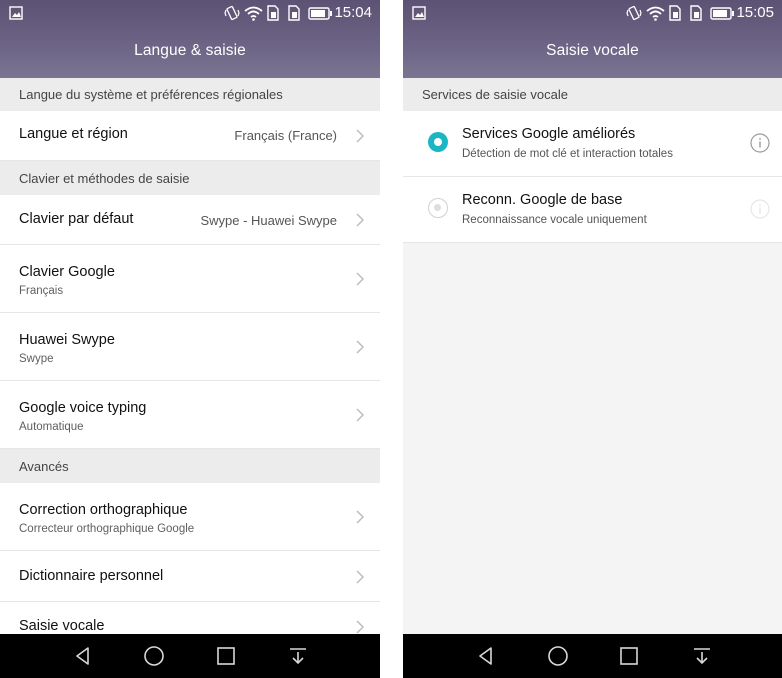 The height and width of the screenshot is (678, 782). Describe the element at coordinates (549, 134) in the screenshot. I see `option-title: Services Google améliorés` at that location.